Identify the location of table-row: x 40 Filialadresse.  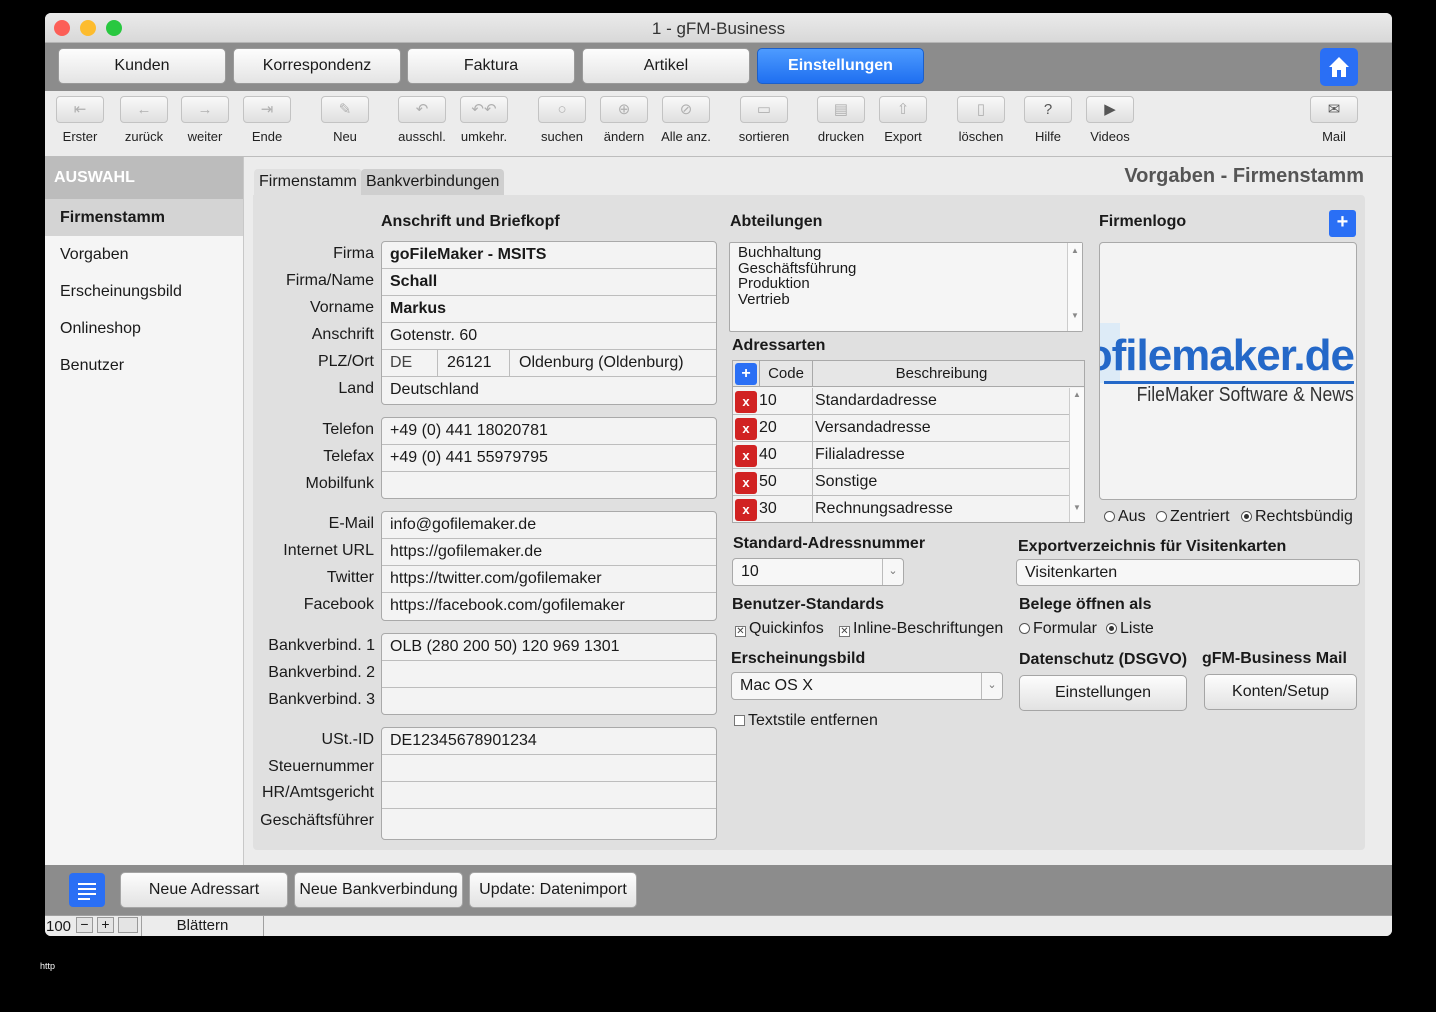
(901, 455).